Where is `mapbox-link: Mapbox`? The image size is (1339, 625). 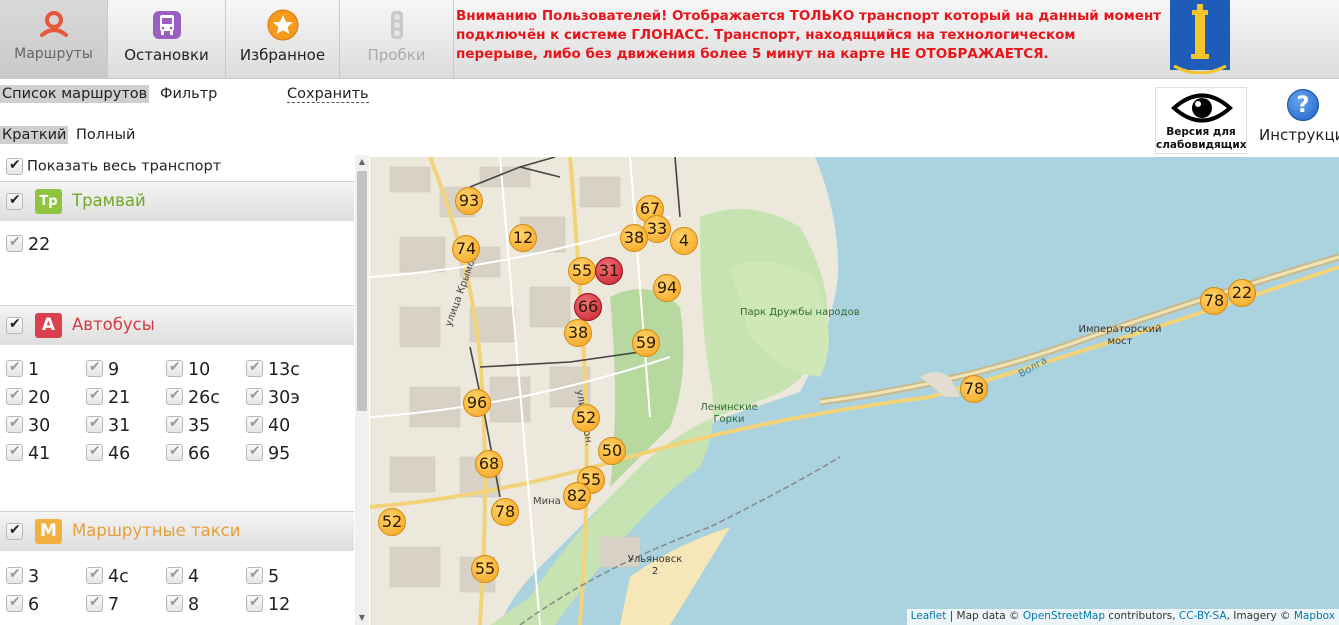 mapbox-link: Mapbox is located at coordinates (1314, 616).